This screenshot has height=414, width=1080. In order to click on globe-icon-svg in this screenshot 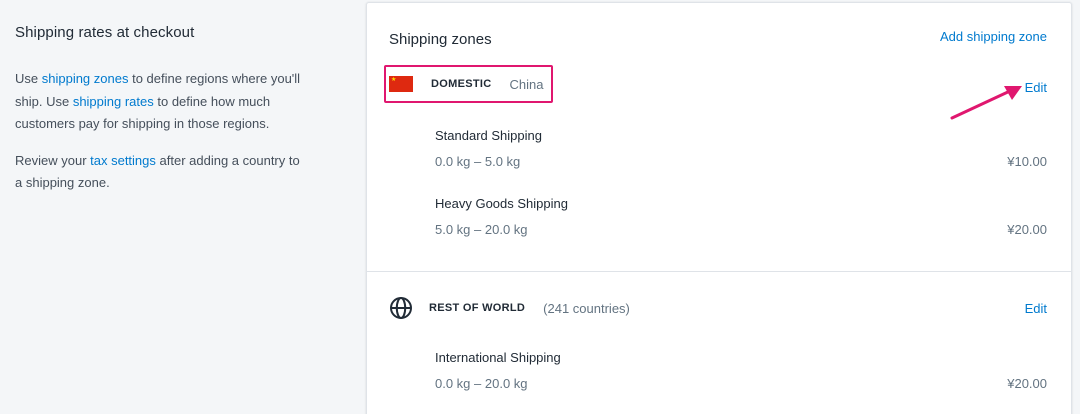, I will do `click(401, 308)`.